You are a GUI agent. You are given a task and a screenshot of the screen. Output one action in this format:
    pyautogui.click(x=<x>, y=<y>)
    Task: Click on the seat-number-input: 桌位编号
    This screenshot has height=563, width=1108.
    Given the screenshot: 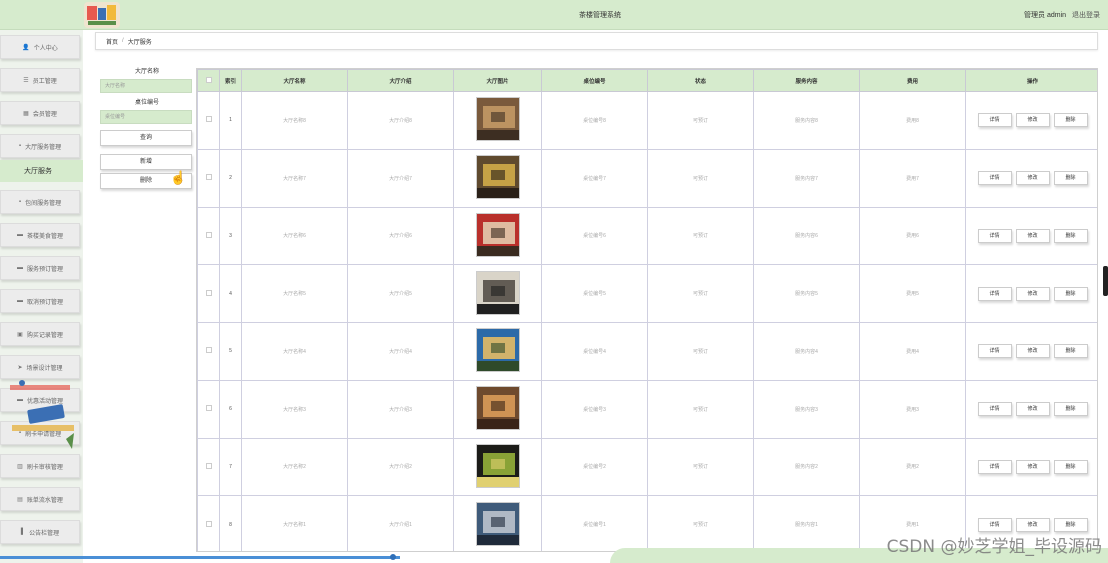 What is the action you would take?
    pyautogui.click(x=146, y=117)
    